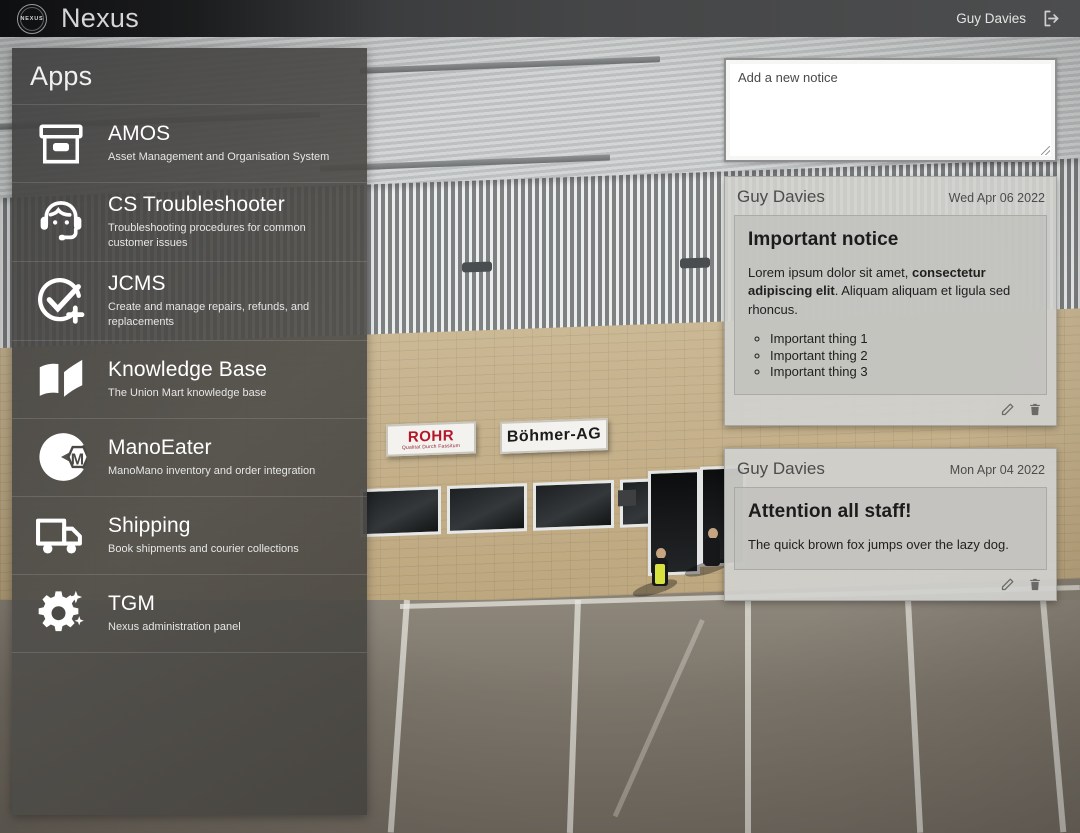  I want to click on notice-title: Important notice, so click(823, 239).